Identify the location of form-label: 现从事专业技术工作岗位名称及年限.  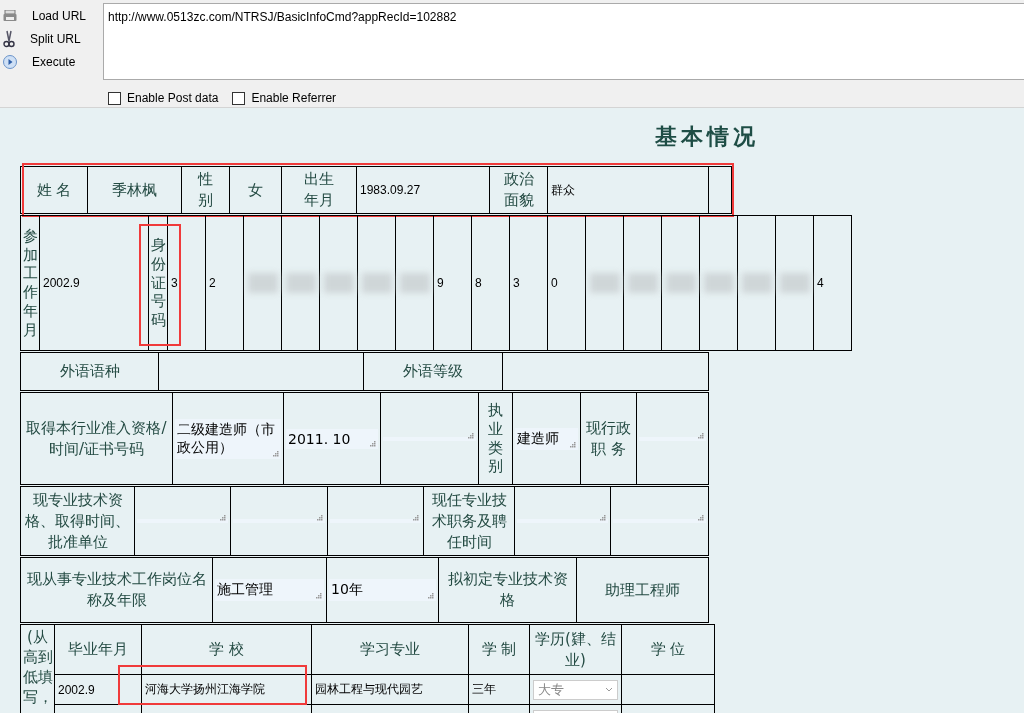
(116, 590).